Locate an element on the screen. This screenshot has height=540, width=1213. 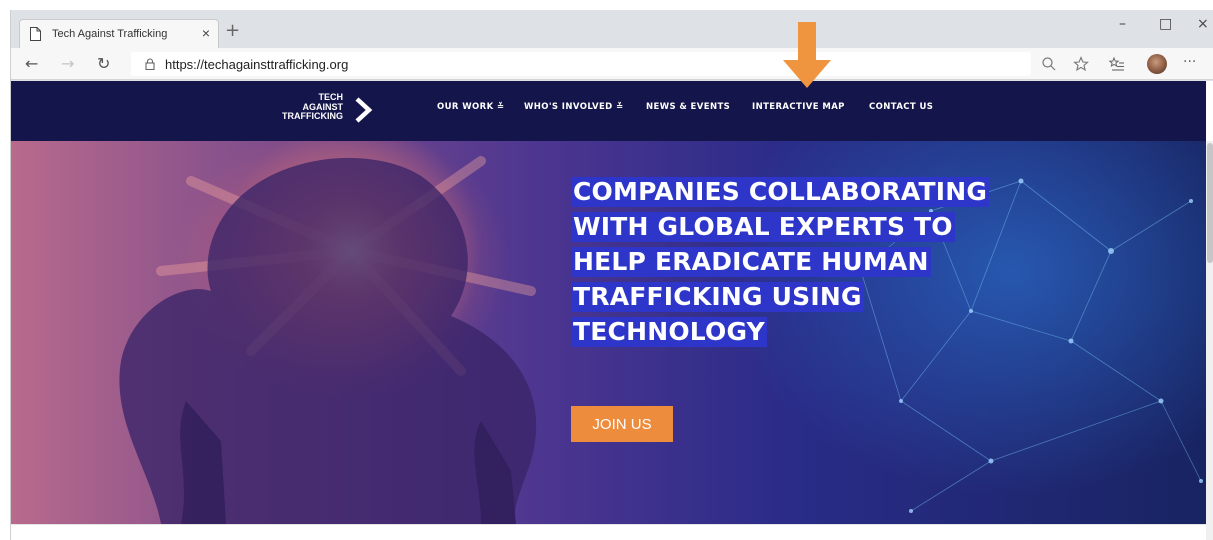
nav-whos-involved: WHO'S INVOLVED ≚ is located at coordinates (574, 107).